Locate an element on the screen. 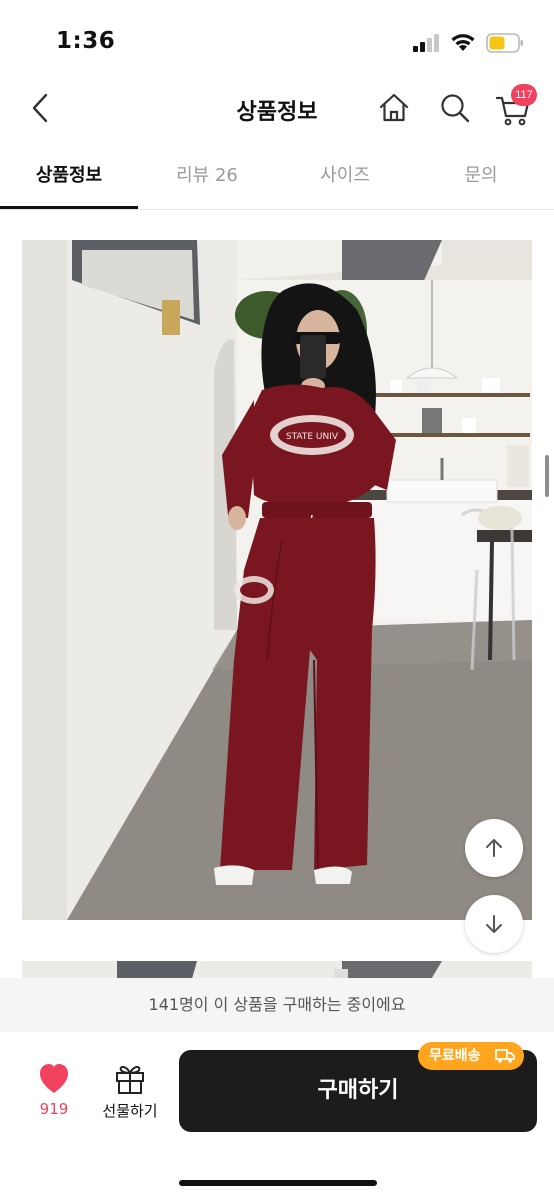 This screenshot has width=554, height=1200. scroll-to-top-button is located at coordinates (494, 848).